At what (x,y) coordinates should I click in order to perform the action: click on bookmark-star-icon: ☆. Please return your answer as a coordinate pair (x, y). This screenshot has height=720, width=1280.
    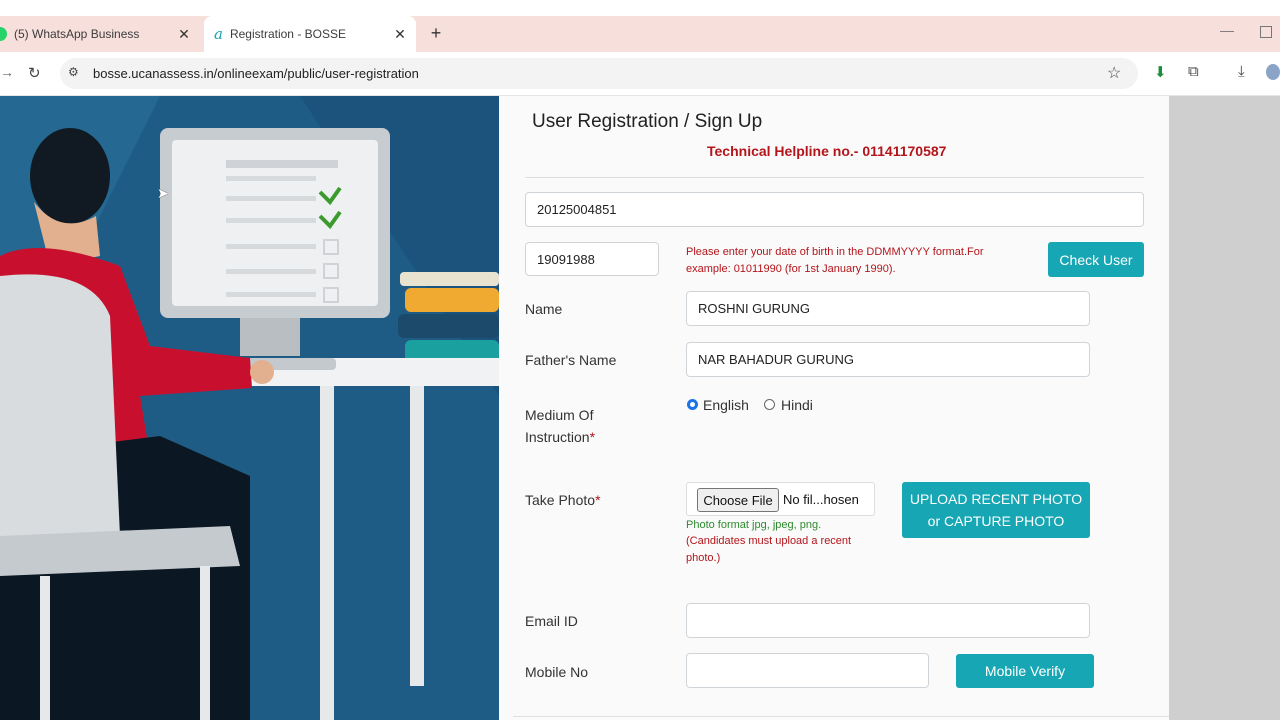
    Looking at the image, I should click on (1114, 73).